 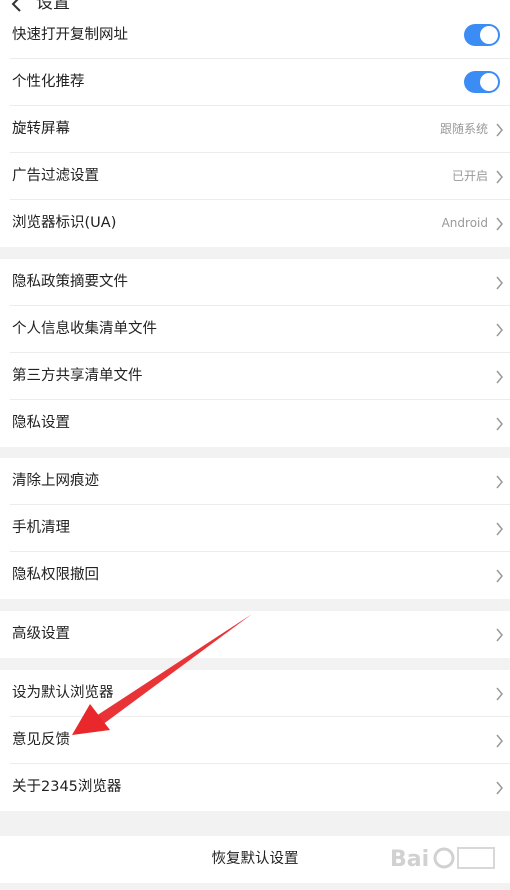 I want to click on restore-defaults-label: 恢复默认设置, so click(x=255, y=859).